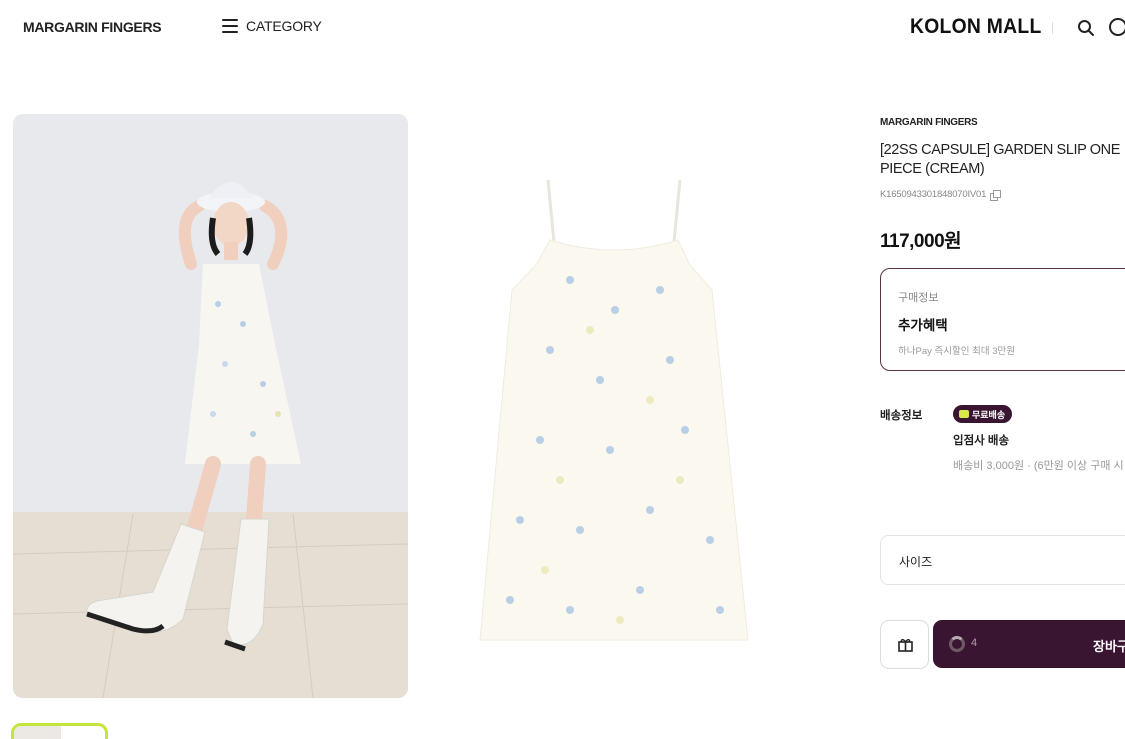  I want to click on product-thumbnail, so click(59, 731).